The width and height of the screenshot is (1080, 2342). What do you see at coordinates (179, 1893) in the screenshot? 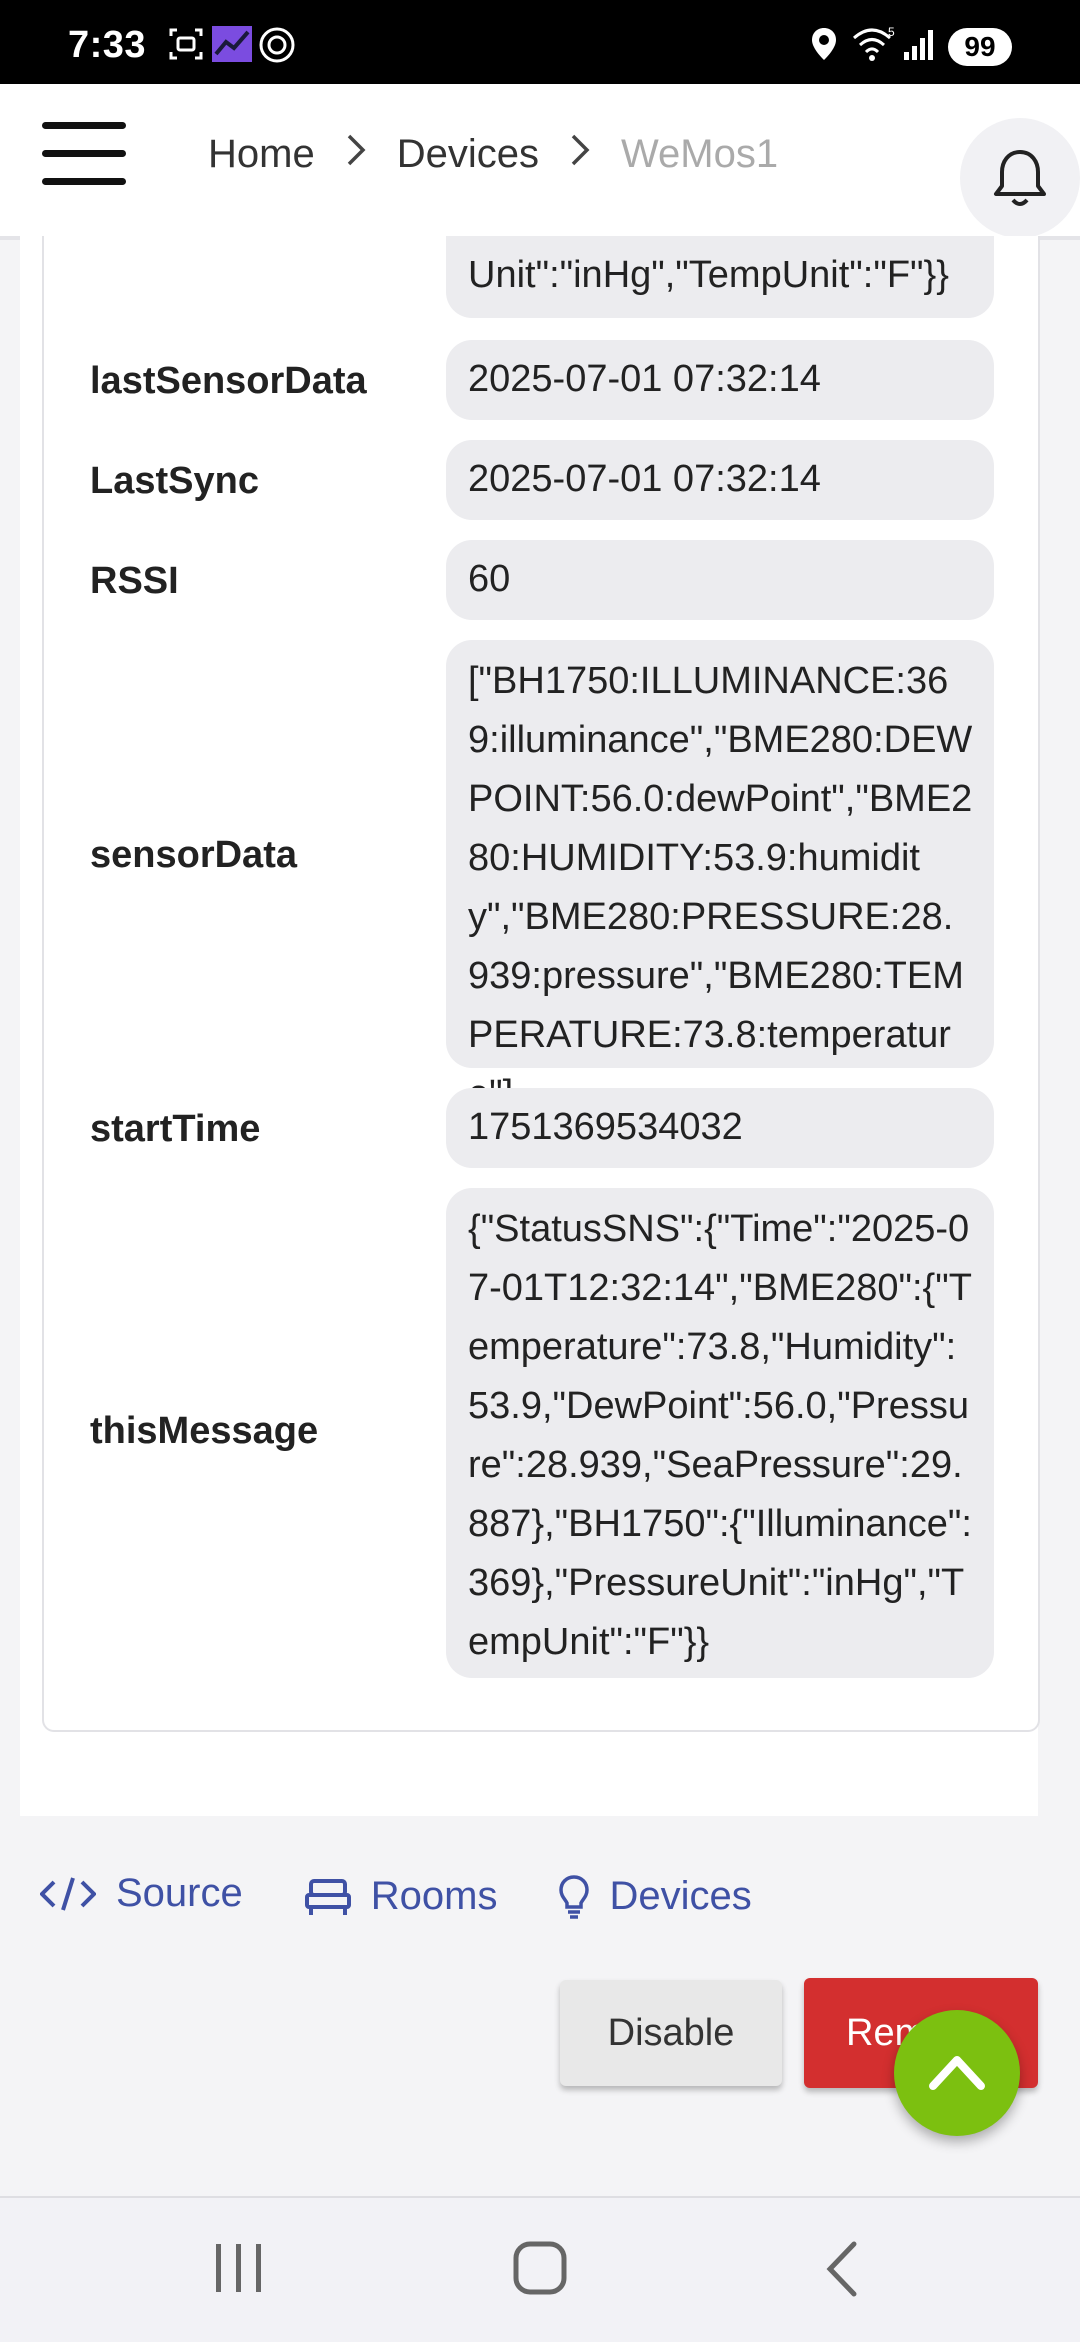
I see `source-link-label: Source` at bounding box center [179, 1893].